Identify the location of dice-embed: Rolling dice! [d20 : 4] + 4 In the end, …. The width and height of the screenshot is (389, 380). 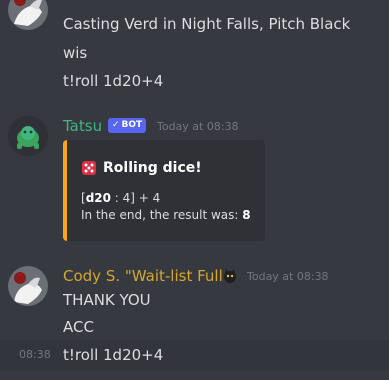
(164, 190).